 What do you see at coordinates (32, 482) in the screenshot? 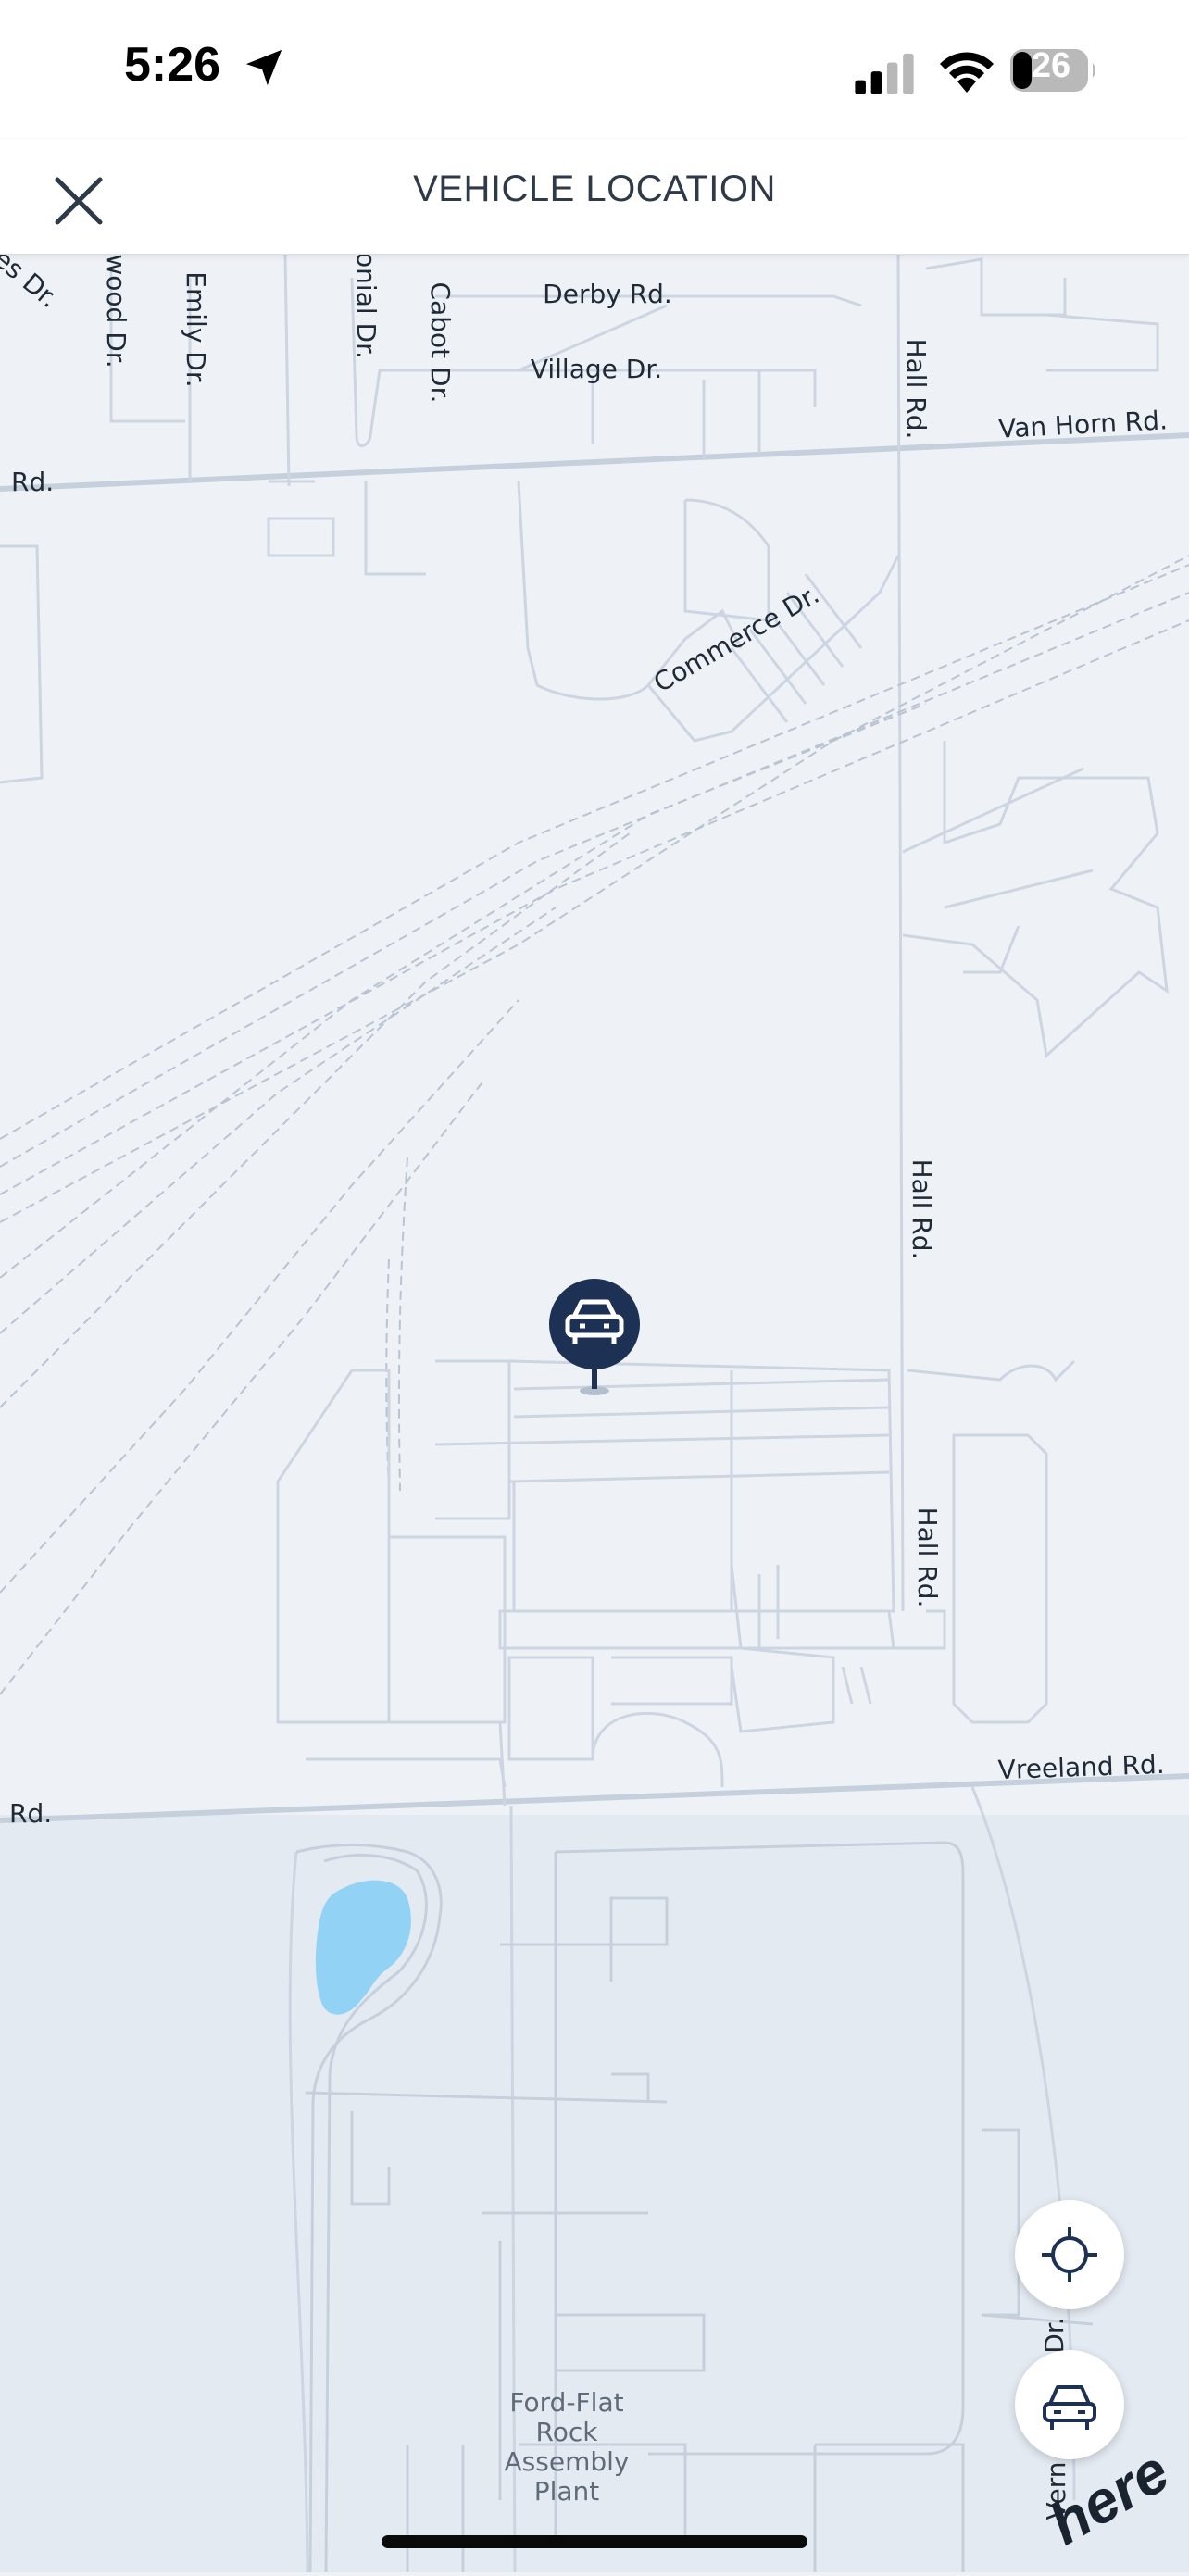
I see `road-label-rd-top: Rd.` at bounding box center [32, 482].